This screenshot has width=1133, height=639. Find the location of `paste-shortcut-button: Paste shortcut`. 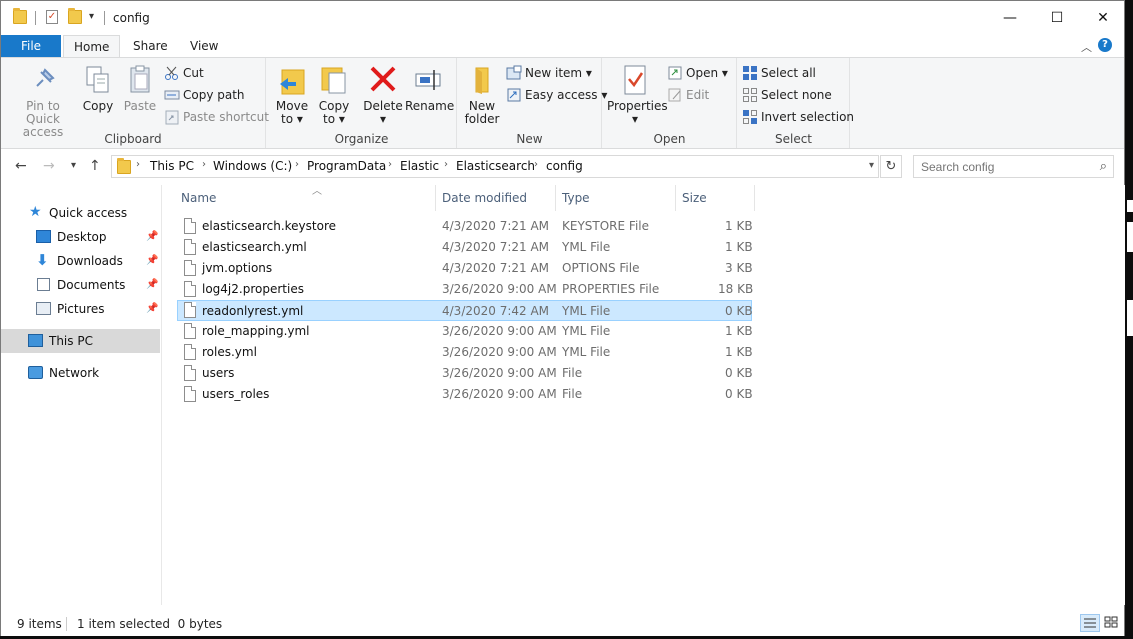

paste-shortcut-button: Paste shortcut is located at coordinates (216, 118).